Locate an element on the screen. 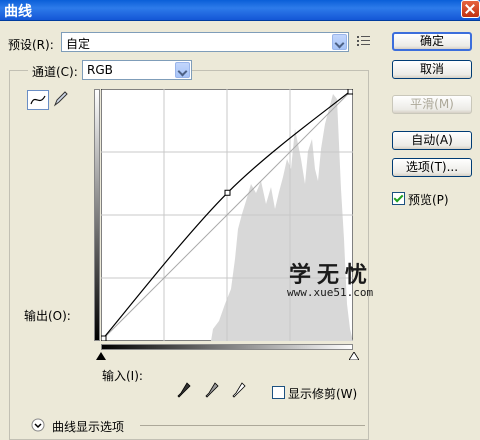 This screenshot has width=480, height=440. preset-value: 自定 is located at coordinates (78, 44).